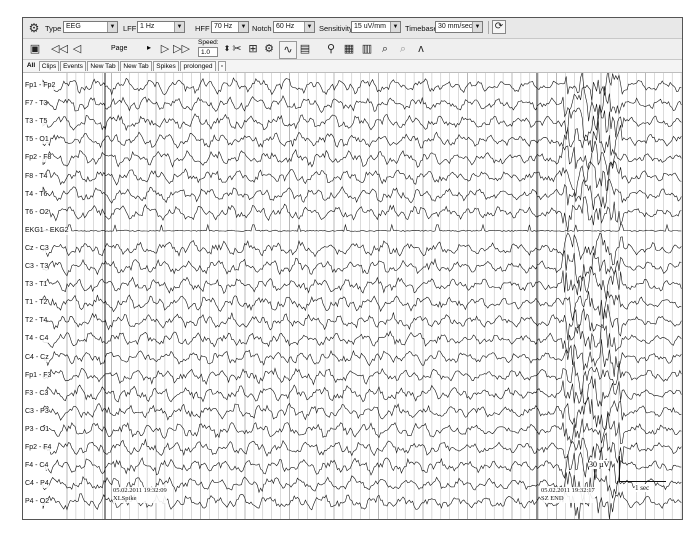 This screenshot has height=535, width=700. What do you see at coordinates (165, 49) in the screenshot?
I see `step-forward-icon: ▷` at bounding box center [165, 49].